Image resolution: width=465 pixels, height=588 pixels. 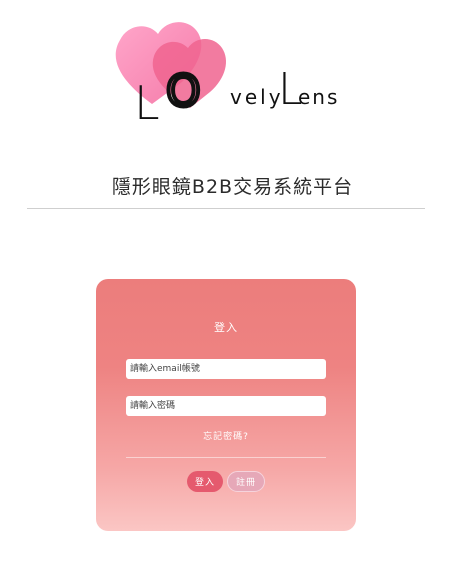 I want to click on password-field, so click(x=226, y=406).